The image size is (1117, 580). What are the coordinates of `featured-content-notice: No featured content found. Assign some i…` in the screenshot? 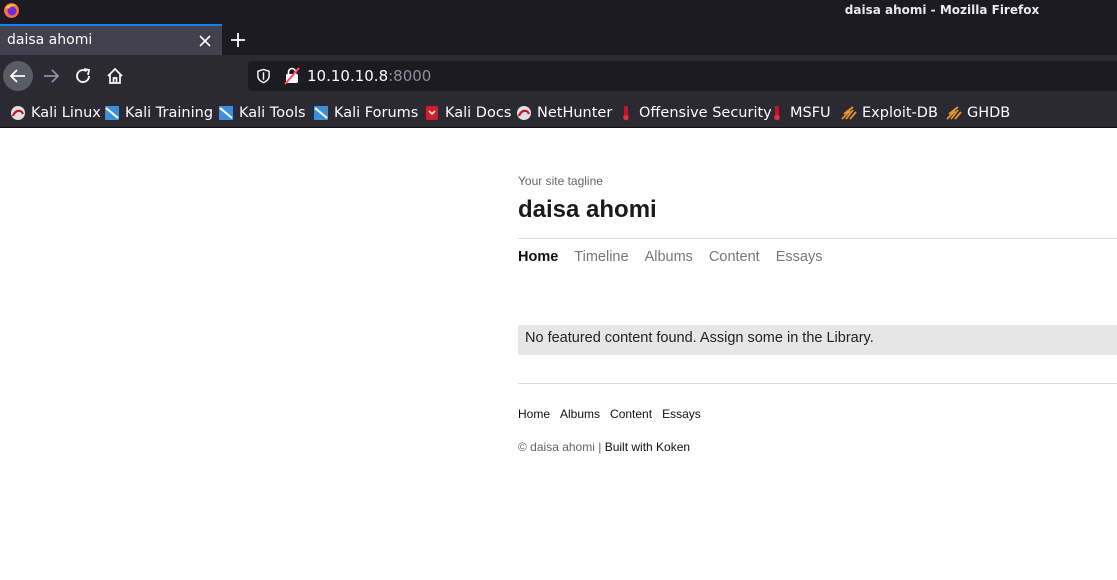 It's located at (817, 340).